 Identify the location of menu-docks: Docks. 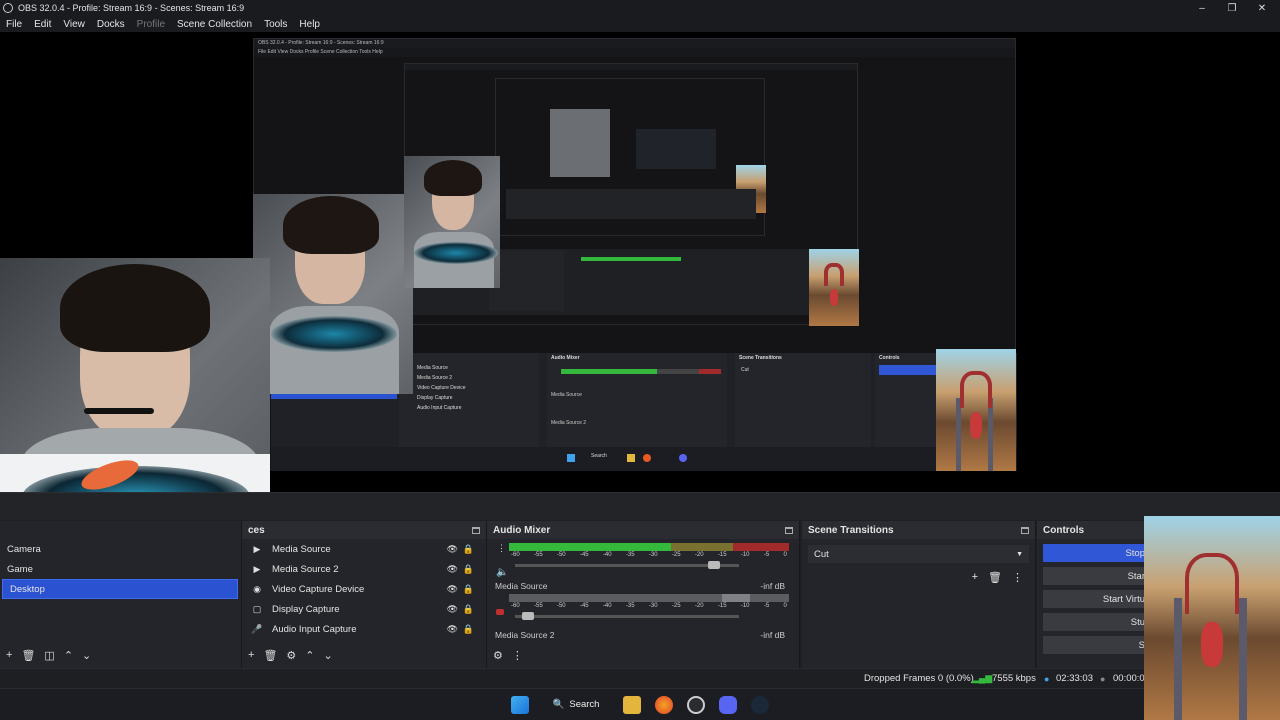
(111, 24).